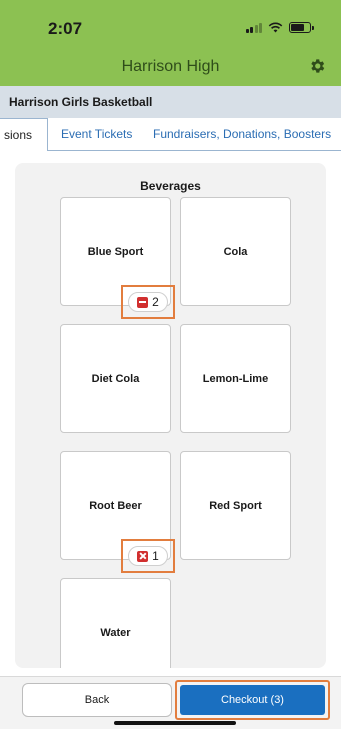  I want to click on section-title: Beverages, so click(170, 186).